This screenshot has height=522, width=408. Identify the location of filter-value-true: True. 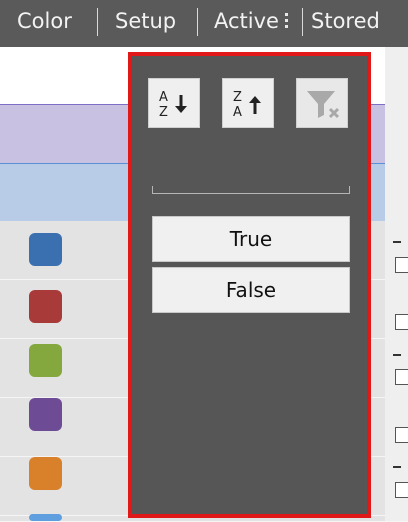
(251, 239).